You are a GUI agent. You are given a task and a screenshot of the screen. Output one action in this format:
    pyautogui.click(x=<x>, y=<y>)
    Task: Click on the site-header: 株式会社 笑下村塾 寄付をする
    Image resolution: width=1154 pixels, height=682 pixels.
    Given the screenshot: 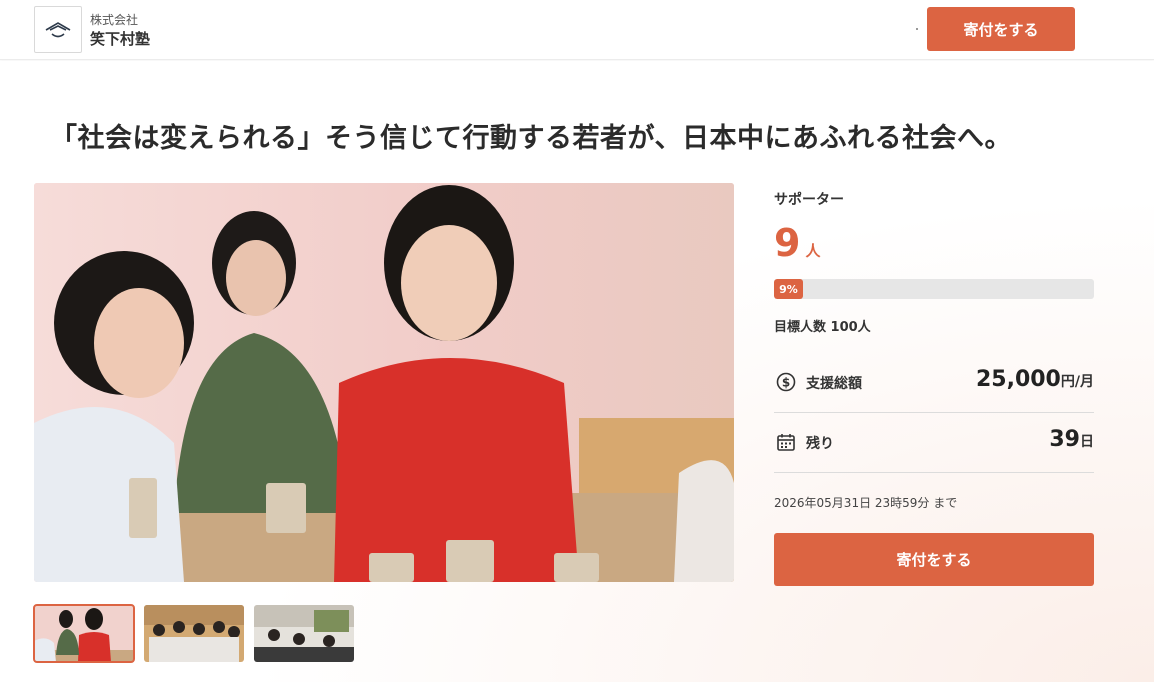 What is the action you would take?
    pyautogui.click(x=577, y=30)
    